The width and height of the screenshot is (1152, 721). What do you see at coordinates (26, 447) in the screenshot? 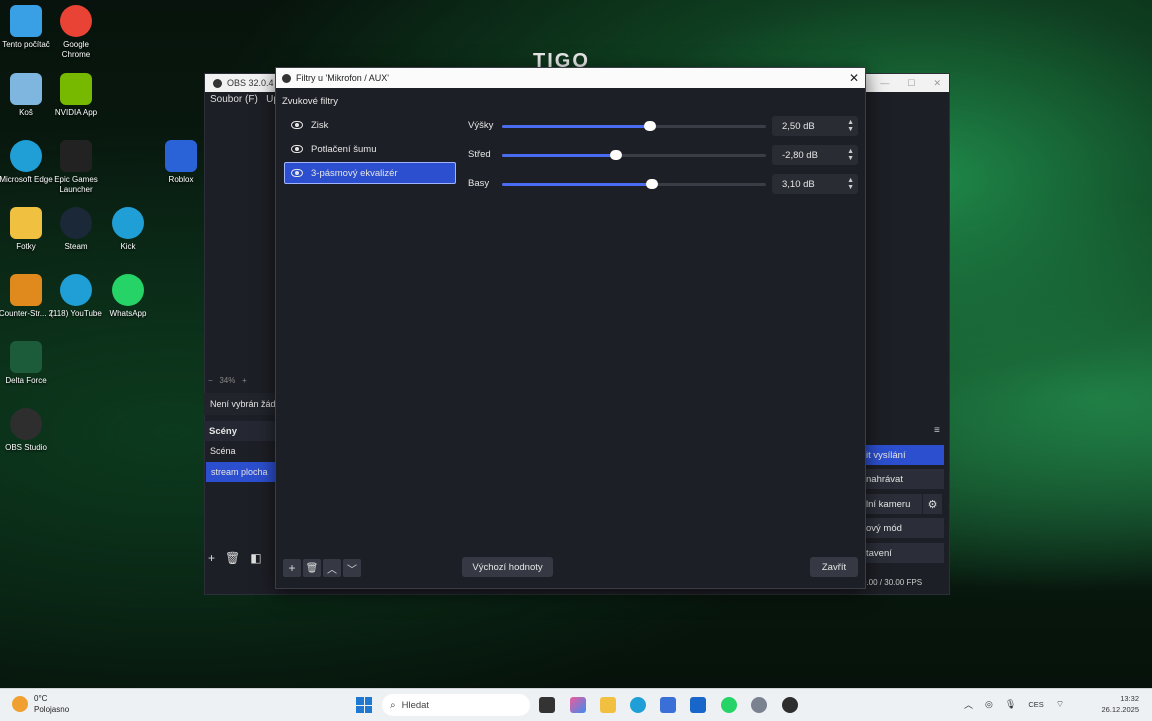
I see `desktop-icon-label: OBS Studio` at bounding box center [26, 447].